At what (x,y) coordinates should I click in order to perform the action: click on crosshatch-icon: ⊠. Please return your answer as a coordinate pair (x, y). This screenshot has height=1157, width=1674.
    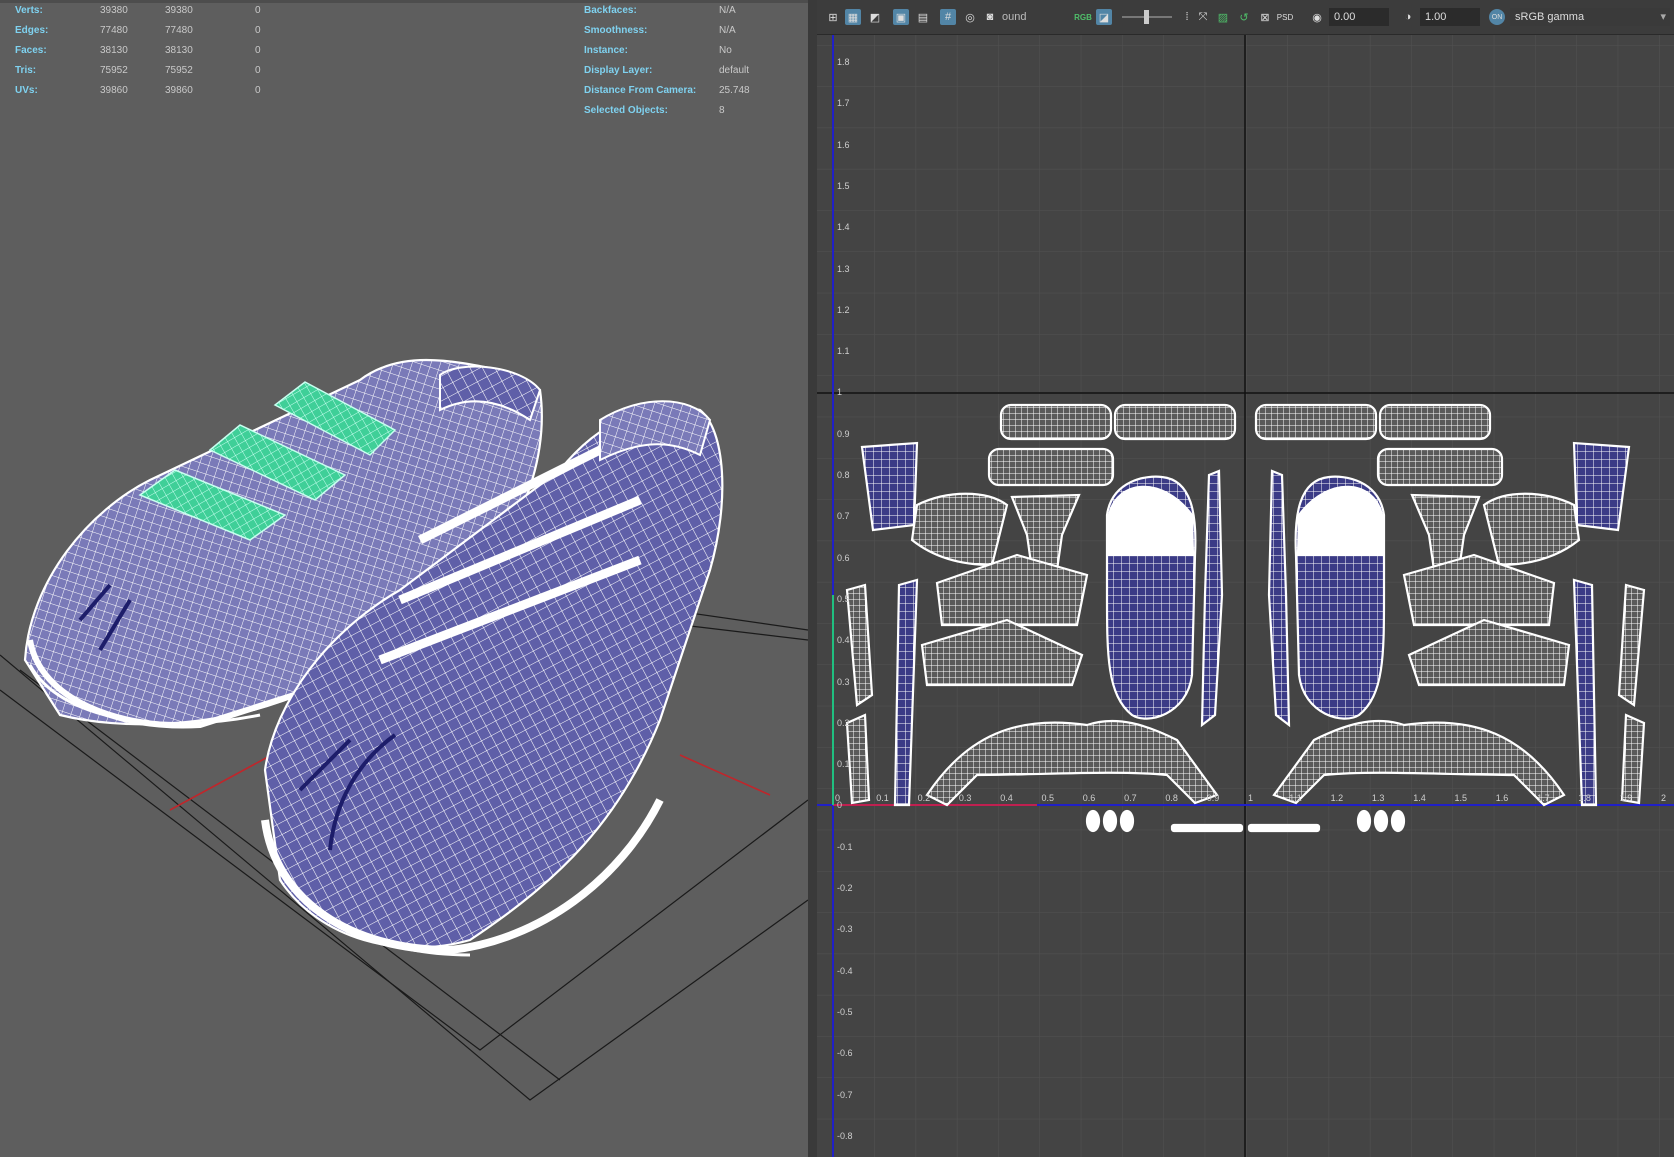
    Looking at the image, I should click on (1265, 17).